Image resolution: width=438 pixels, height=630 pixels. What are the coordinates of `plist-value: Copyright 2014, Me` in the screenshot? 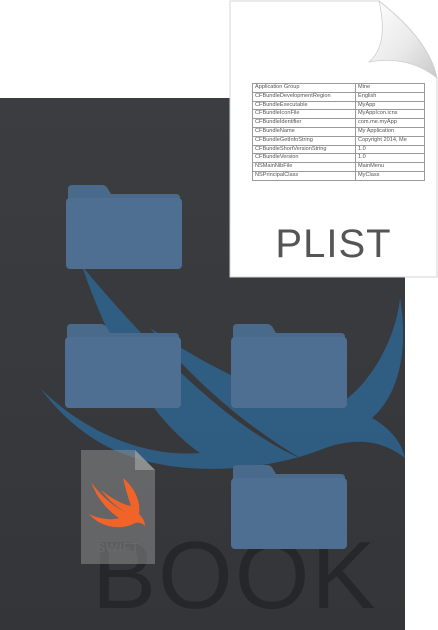 It's located at (390, 140).